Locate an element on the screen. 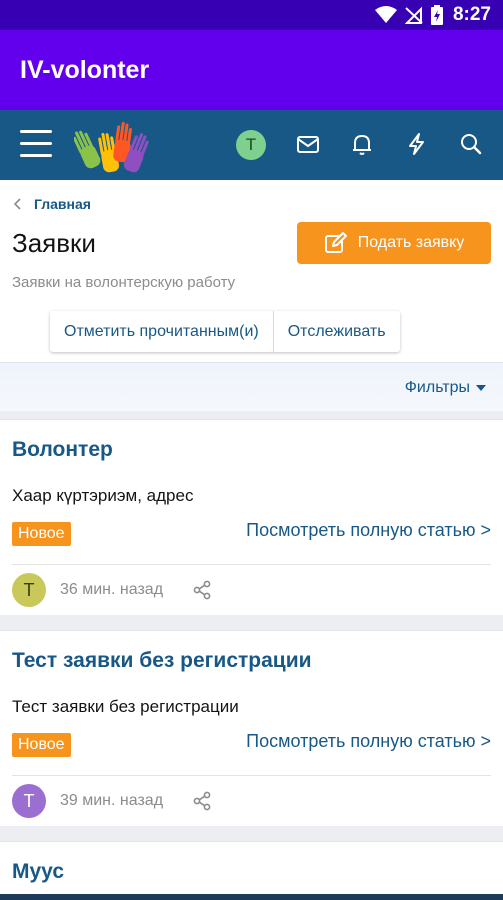  bottom-edge is located at coordinates (251, 897).